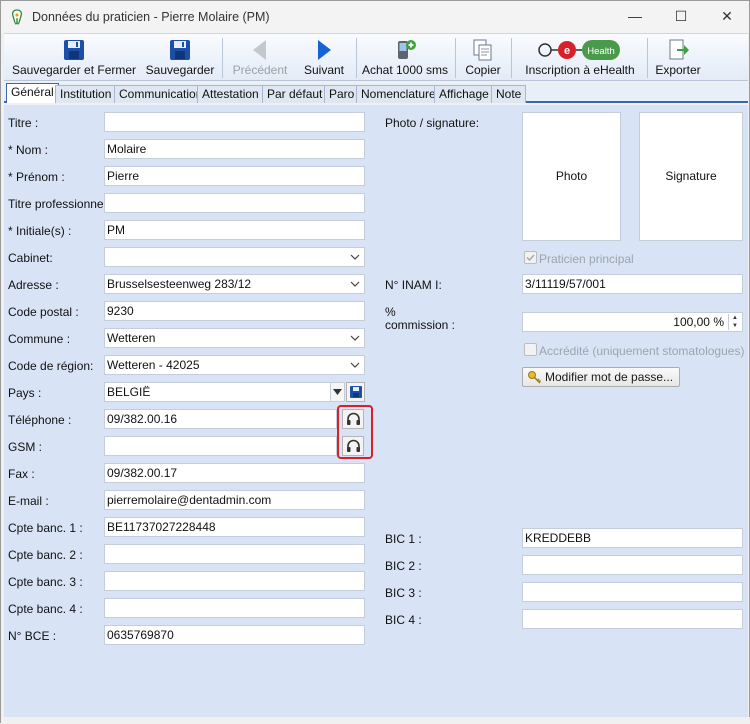 This screenshot has width=750, height=724. I want to click on password-key-icon, so click(535, 377).